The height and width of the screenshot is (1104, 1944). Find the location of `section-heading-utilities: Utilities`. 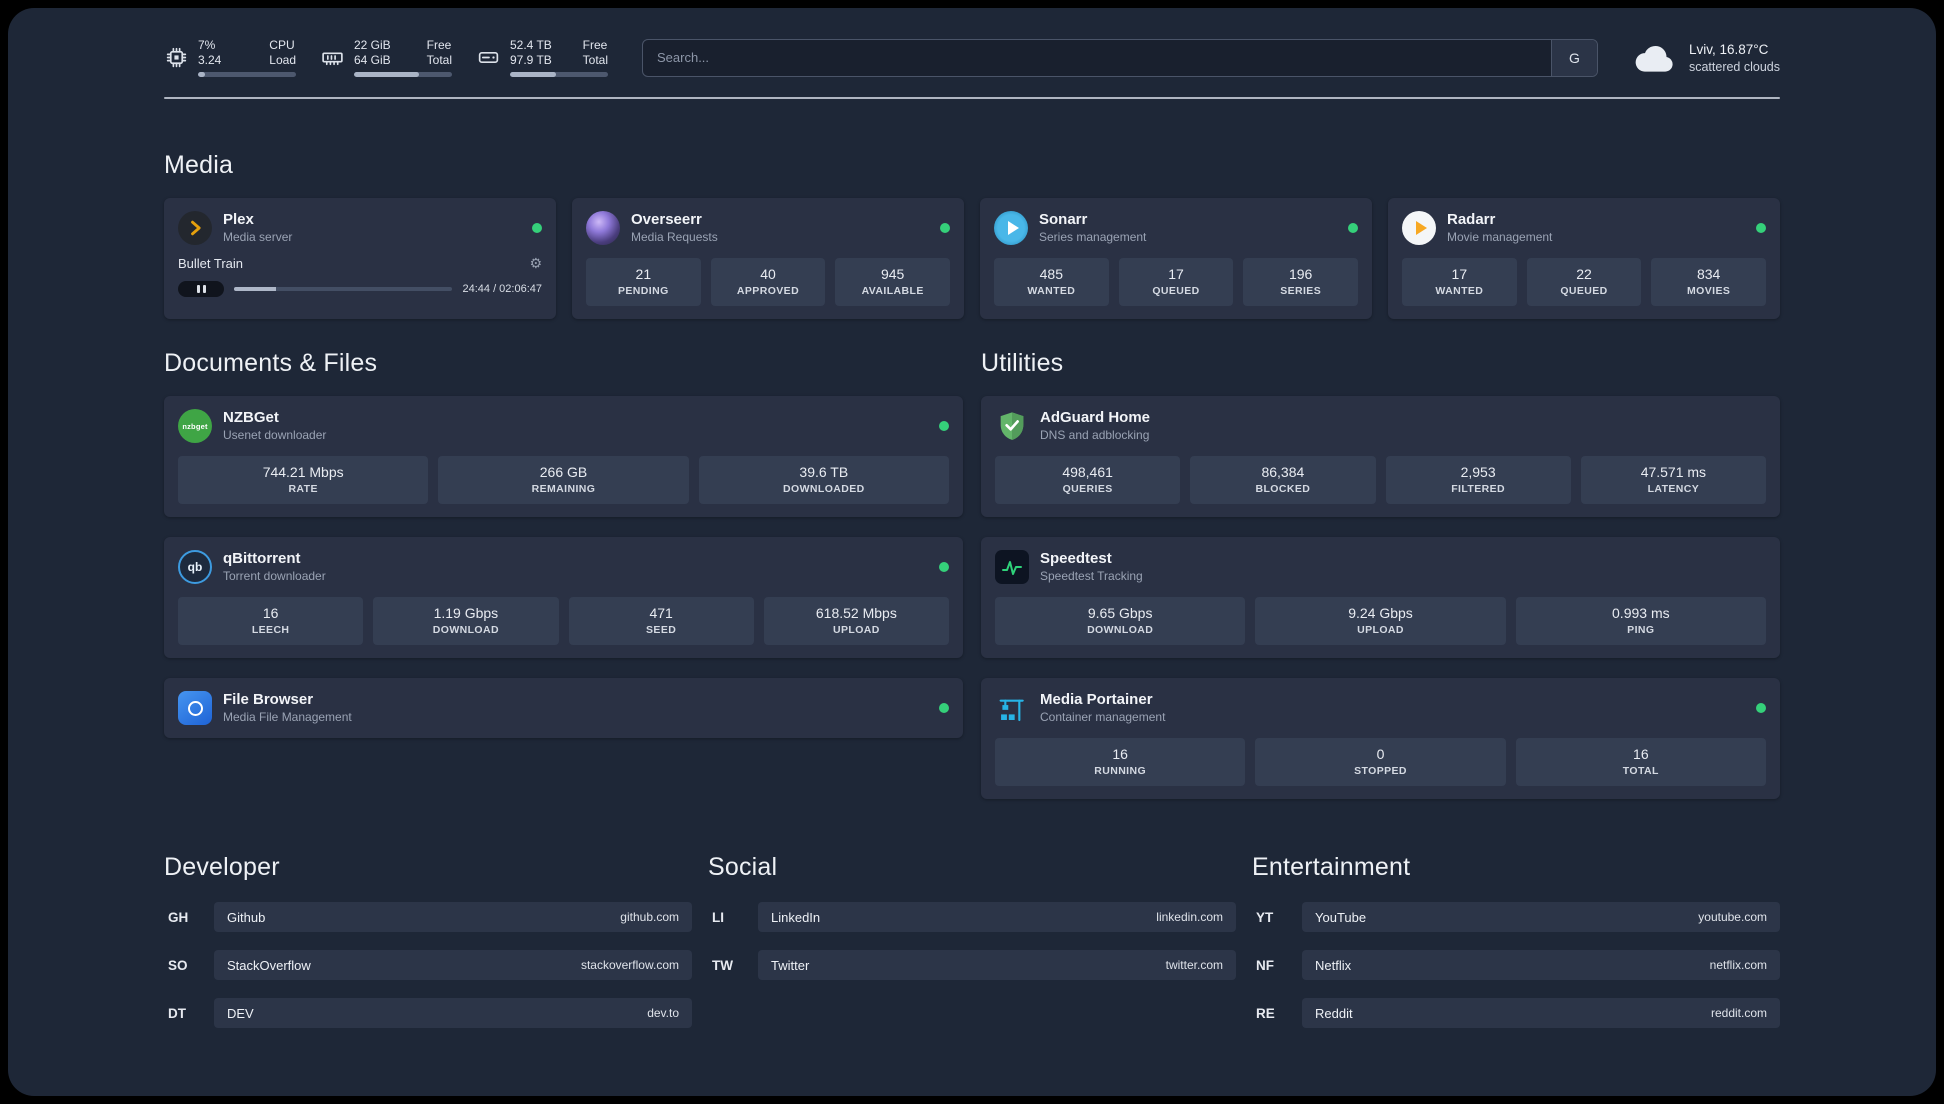

section-heading-utilities: Utilities is located at coordinates (1022, 363).